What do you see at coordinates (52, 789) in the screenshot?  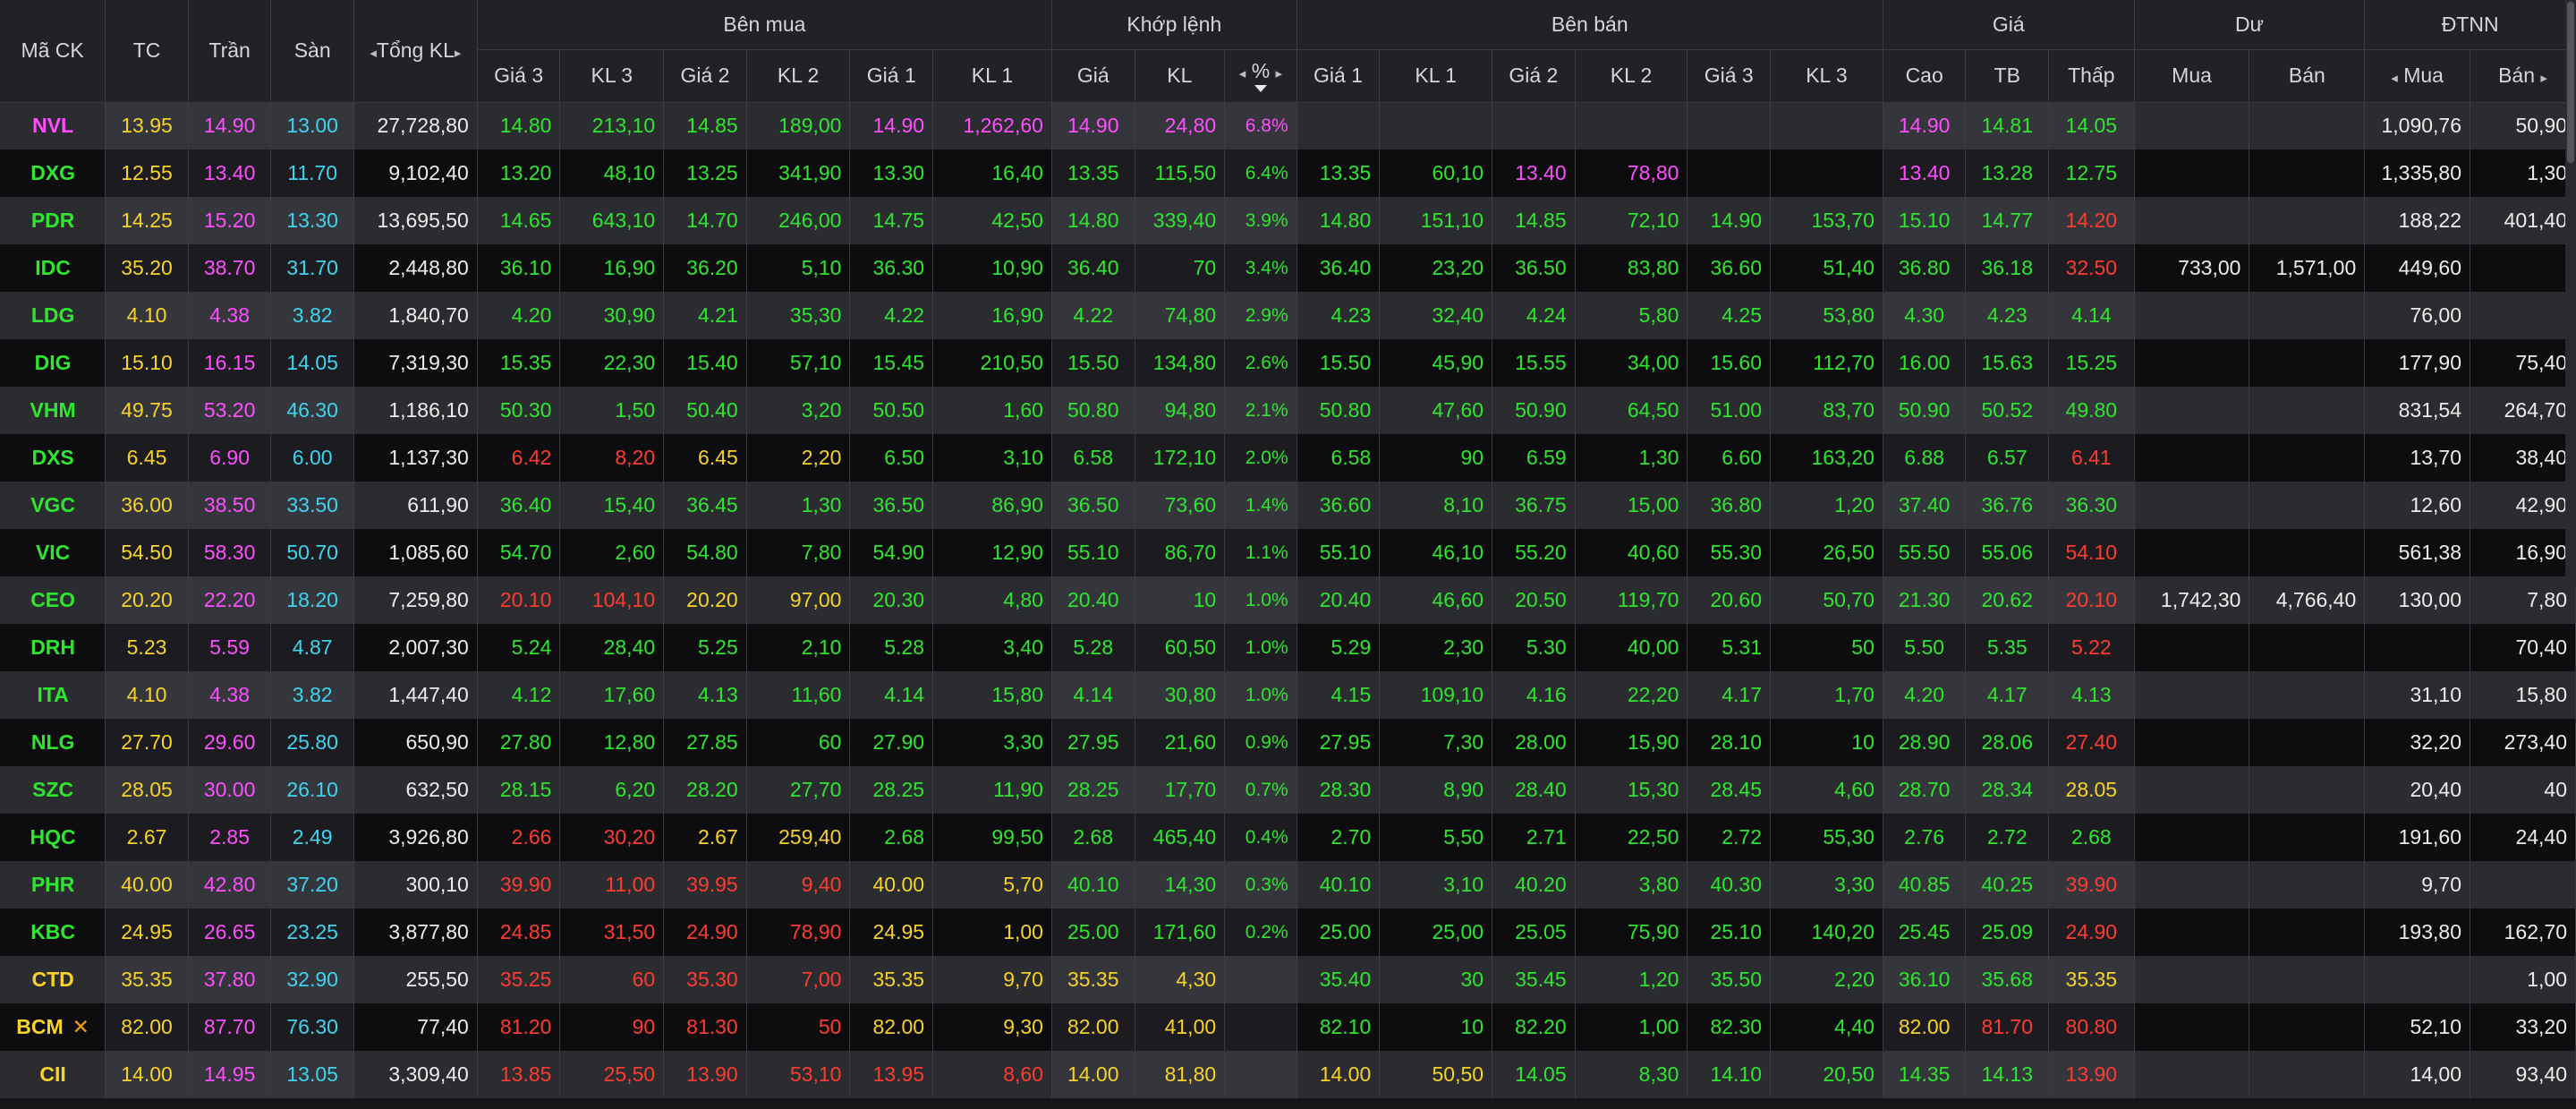 I see `stock-symbol: SZC` at bounding box center [52, 789].